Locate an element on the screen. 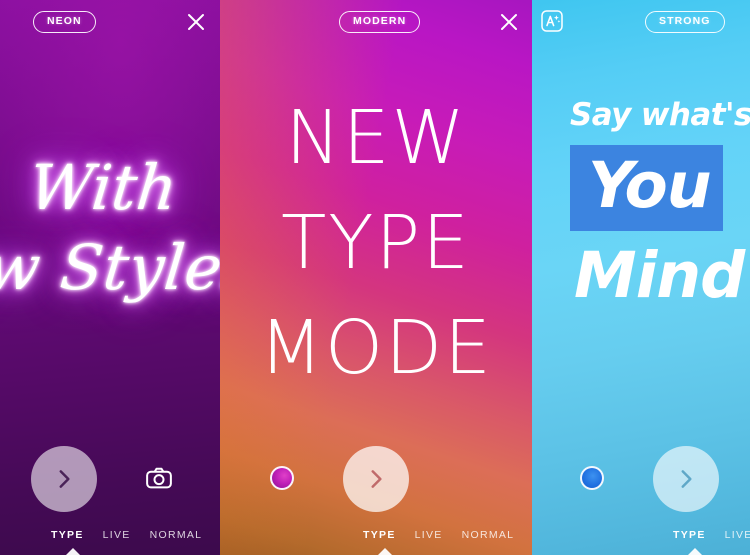  bottom-controls-modern: TYPE LIVE NORMAL BOO is located at coordinates (376, 495).